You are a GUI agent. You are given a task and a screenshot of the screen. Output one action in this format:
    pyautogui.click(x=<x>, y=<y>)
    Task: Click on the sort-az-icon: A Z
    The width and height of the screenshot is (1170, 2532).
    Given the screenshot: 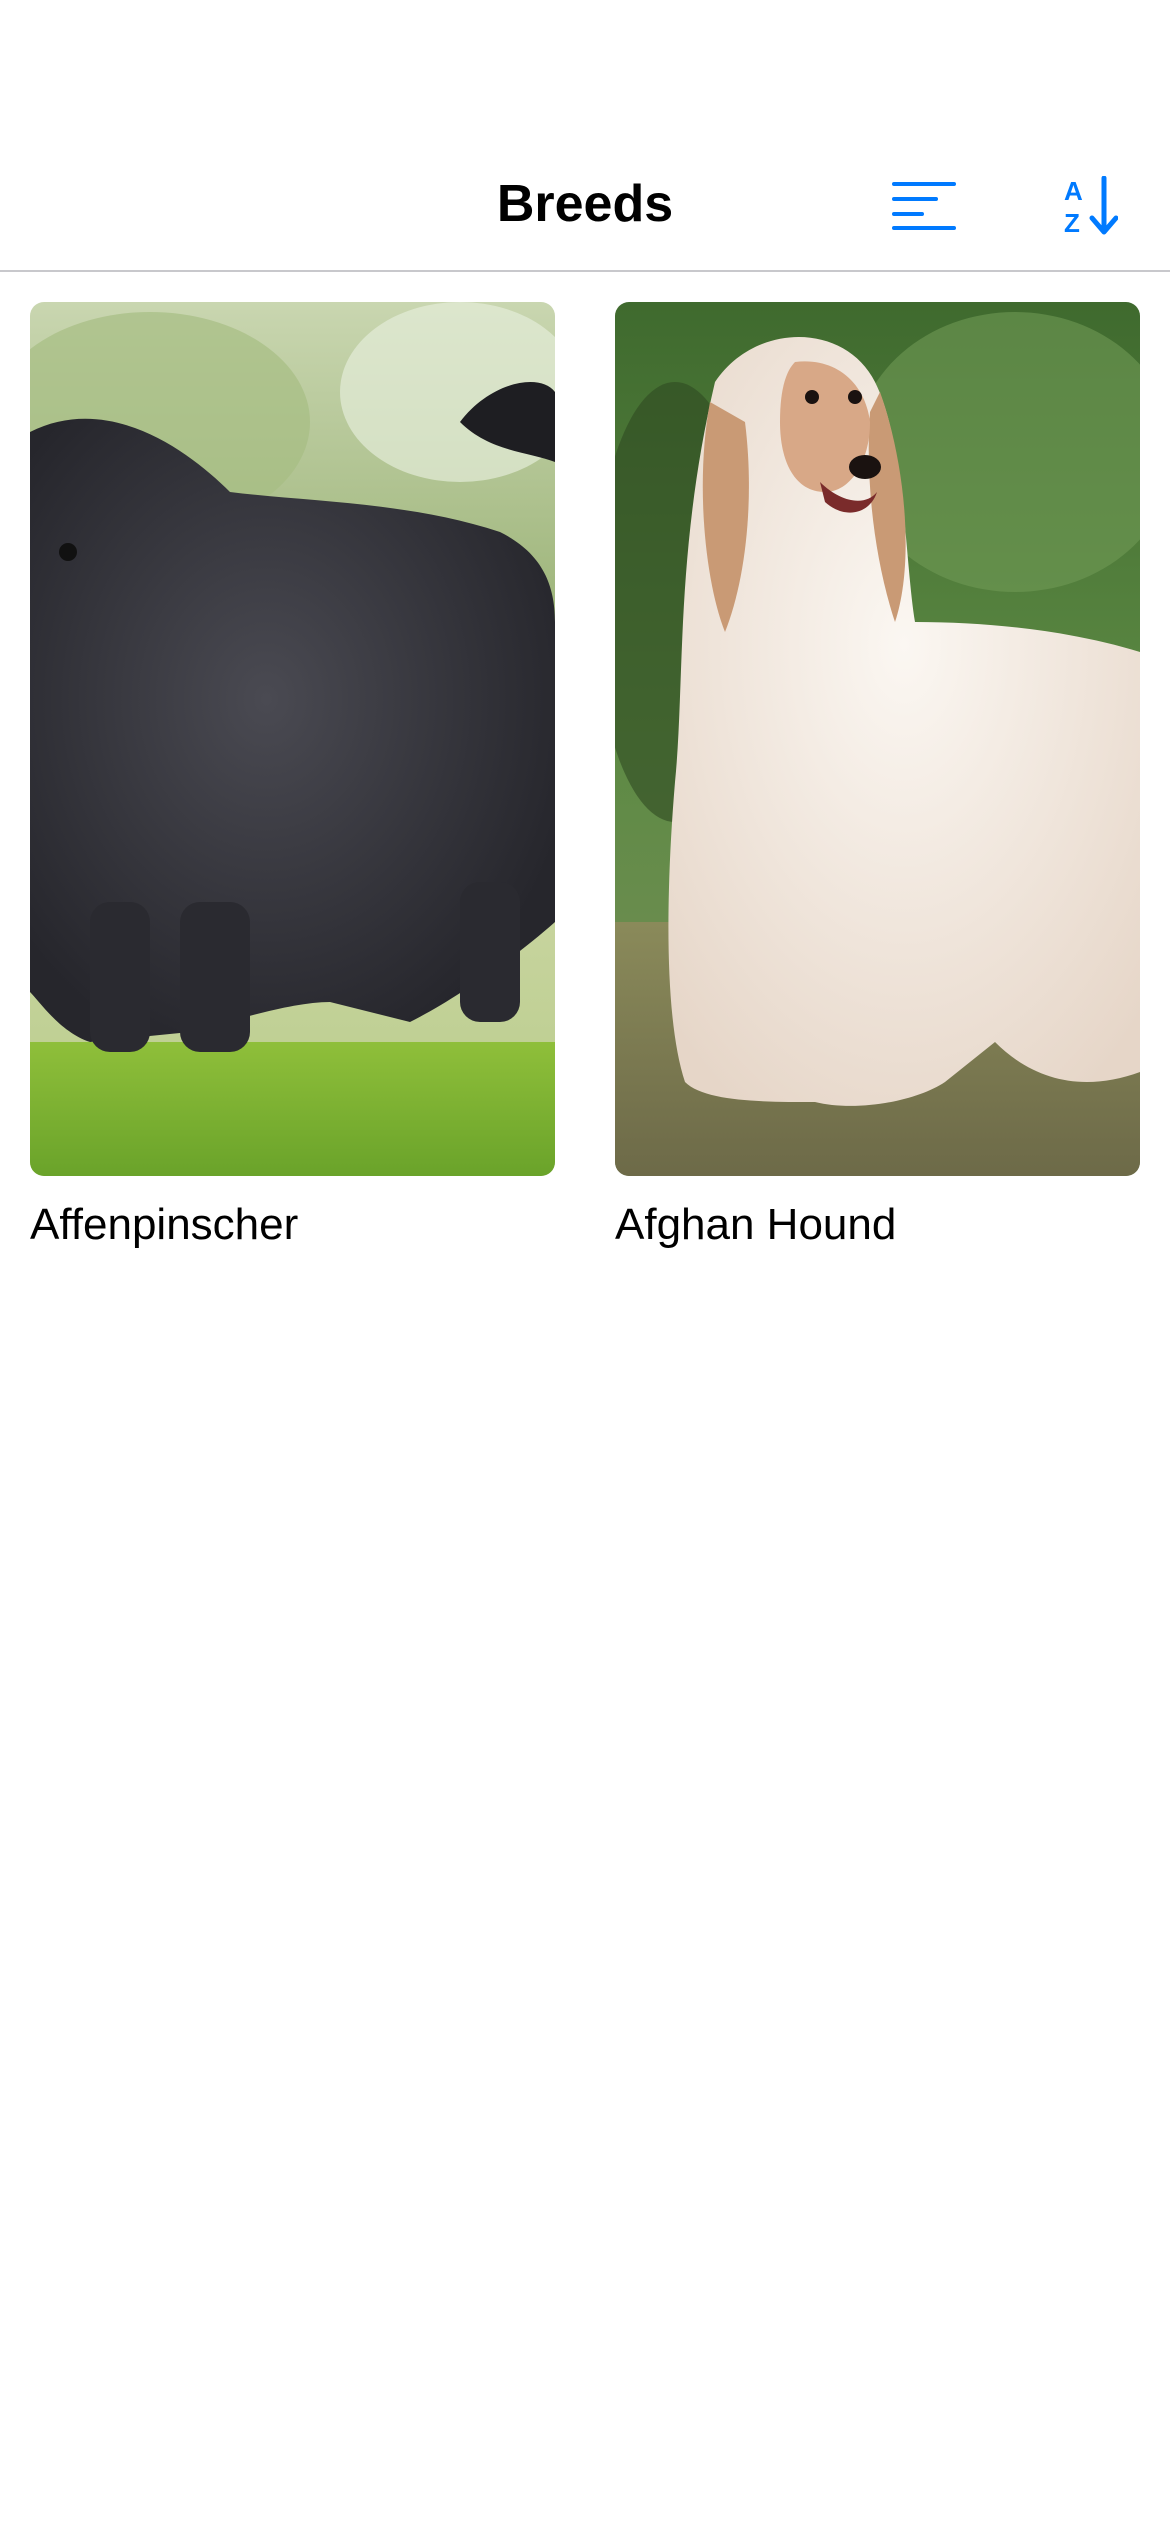 What is the action you would take?
    pyautogui.click(x=1091, y=206)
    